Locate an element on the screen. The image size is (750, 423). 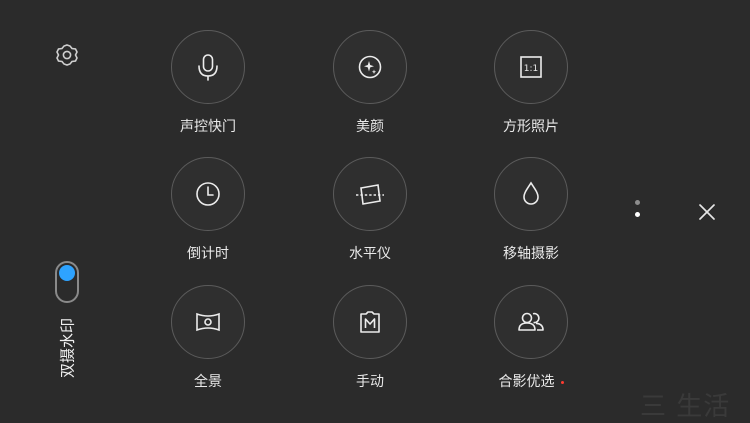
mode-label: 声控快门 is located at coordinates (208, 127).